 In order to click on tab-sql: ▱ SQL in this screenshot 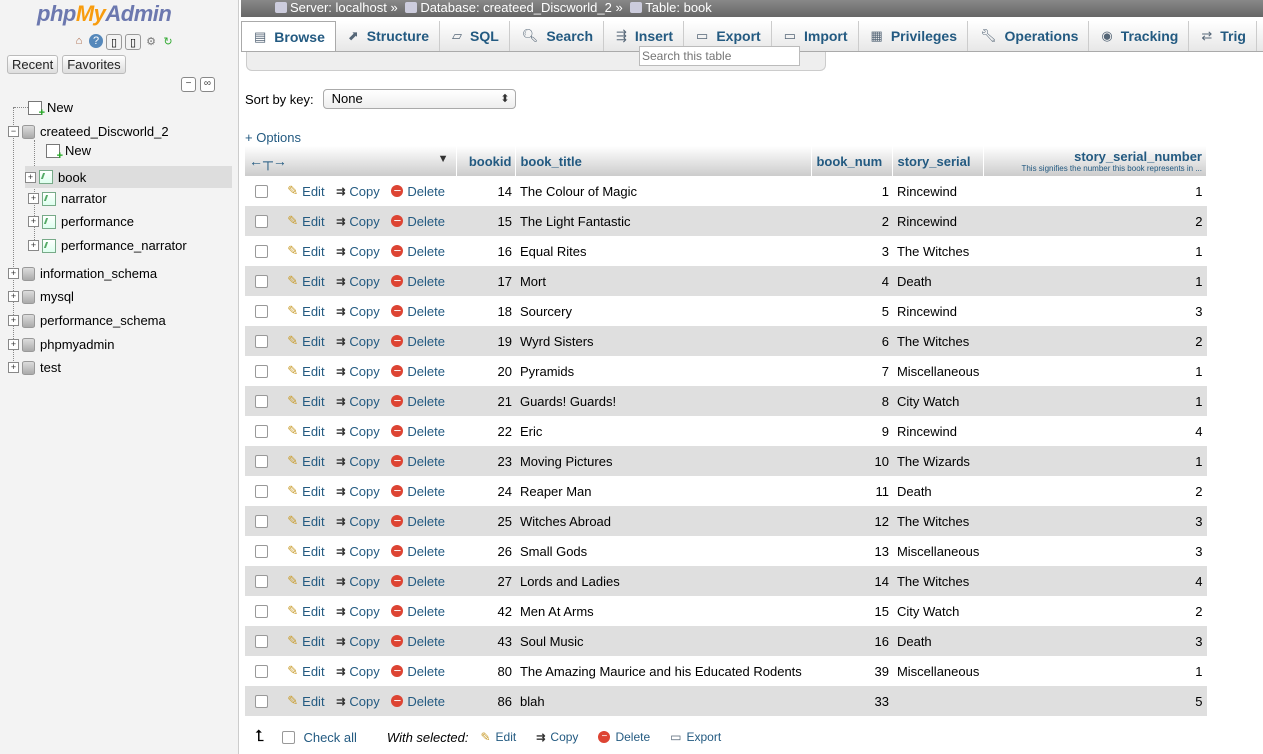, I will do `click(475, 36)`.